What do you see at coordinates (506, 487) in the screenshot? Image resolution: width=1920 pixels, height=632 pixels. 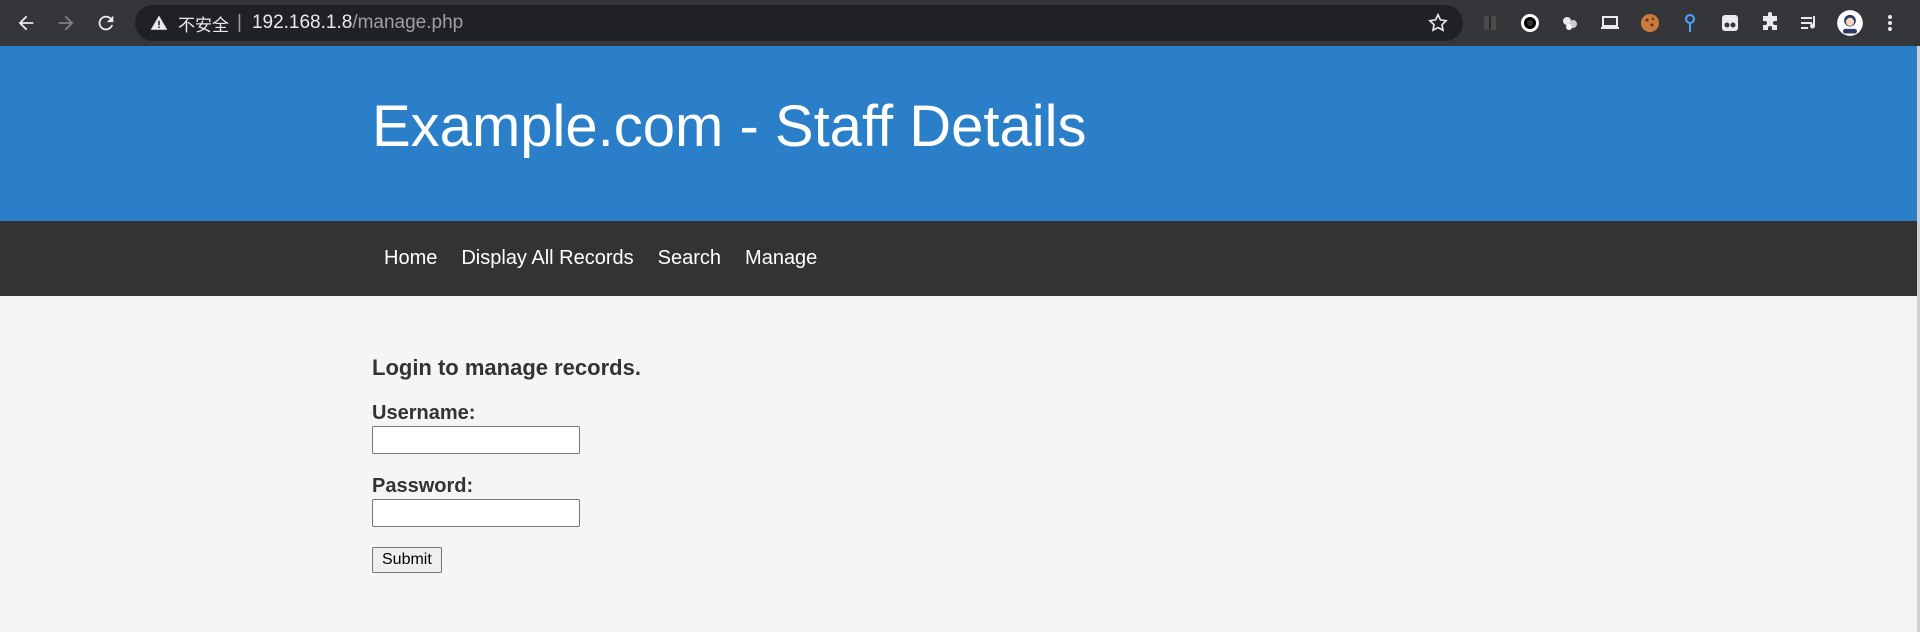 I see `login-form: Username: Password: Submit` at bounding box center [506, 487].